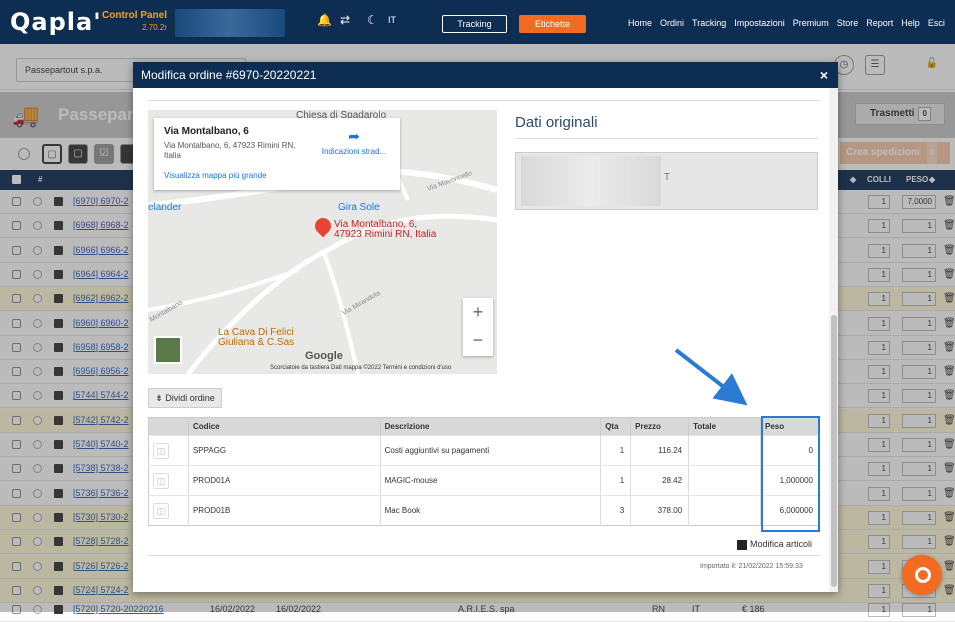  What do you see at coordinates (672, 23) in the screenshot?
I see `nav-ordini: Ordini` at bounding box center [672, 23].